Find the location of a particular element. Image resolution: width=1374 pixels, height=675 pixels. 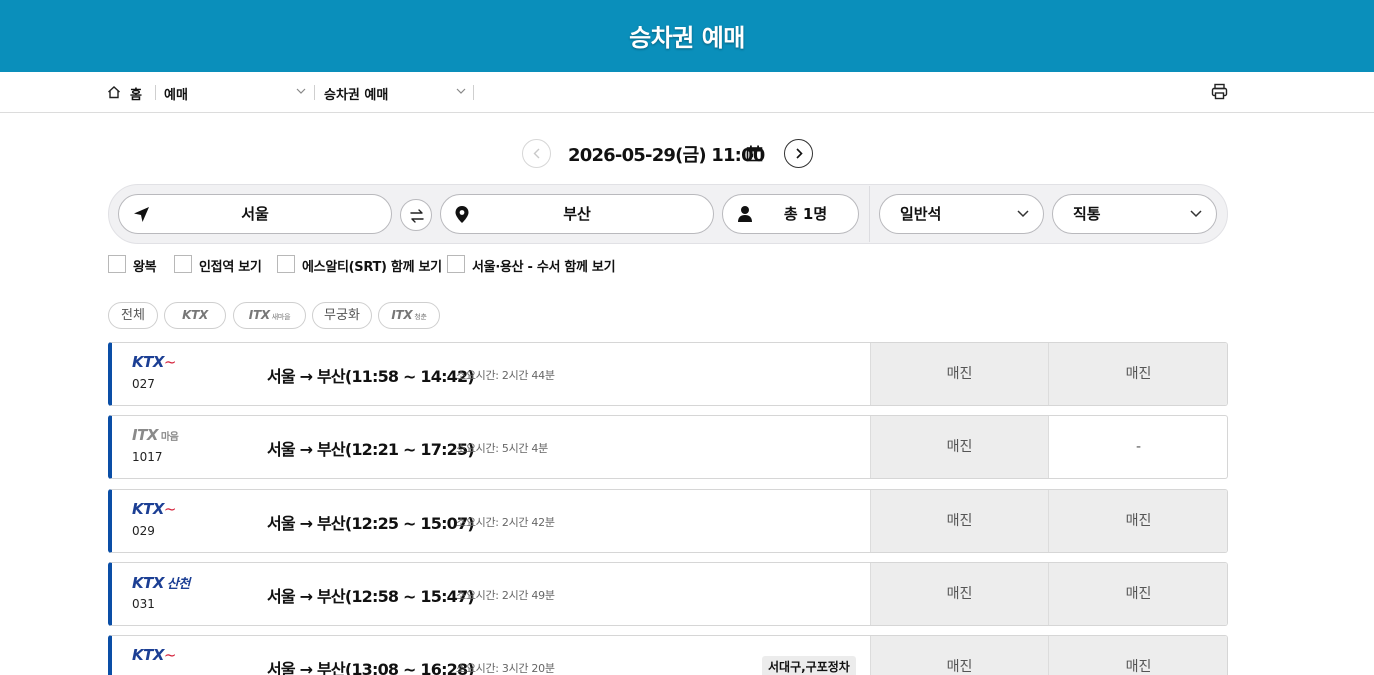

ktx-logo-icon: KTX is located at coordinates (195, 315).